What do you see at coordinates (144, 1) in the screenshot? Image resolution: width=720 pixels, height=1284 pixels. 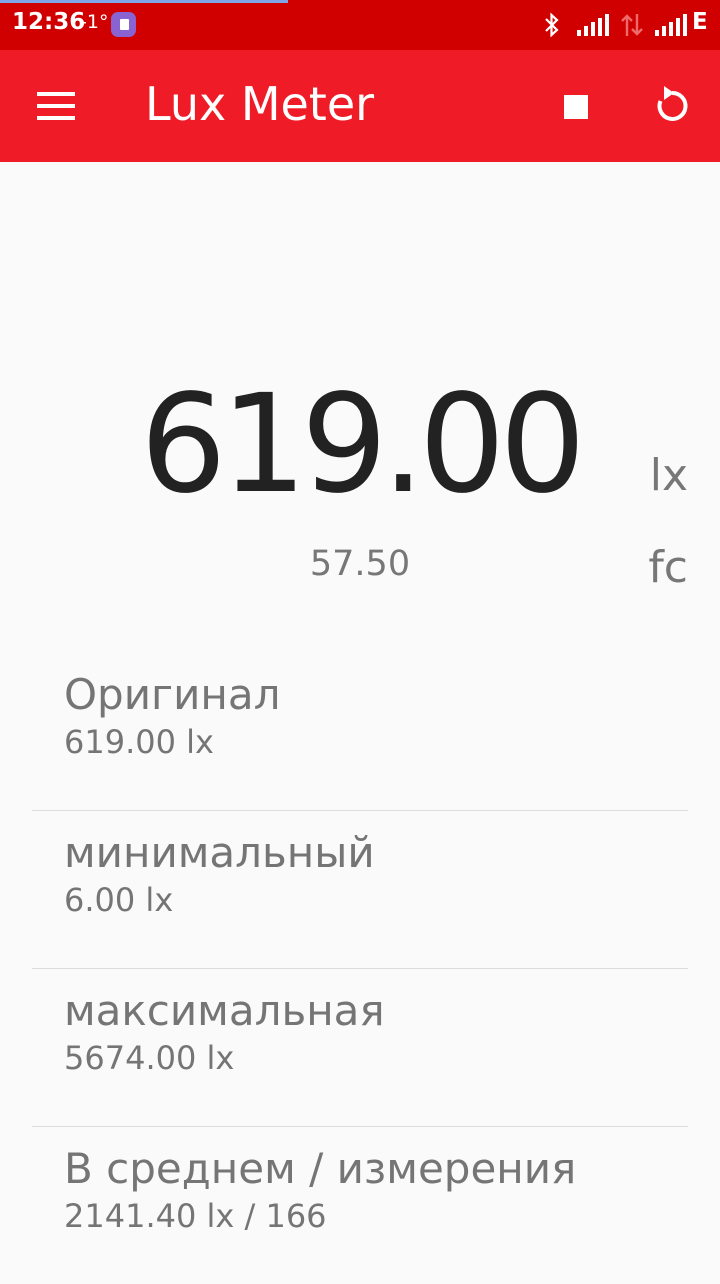 I see `status-progress-indicator` at bounding box center [144, 1].